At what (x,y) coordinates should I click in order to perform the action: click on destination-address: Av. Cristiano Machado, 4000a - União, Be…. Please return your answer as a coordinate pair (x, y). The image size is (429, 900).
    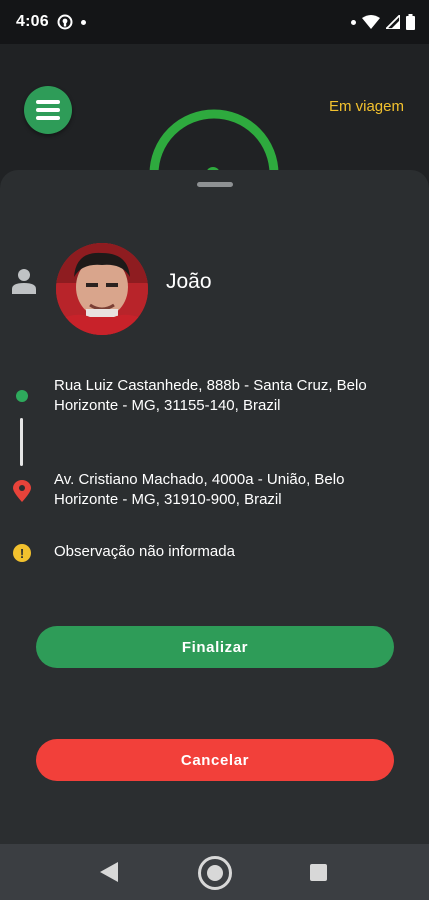
    Looking at the image, I should click on (199, 489).